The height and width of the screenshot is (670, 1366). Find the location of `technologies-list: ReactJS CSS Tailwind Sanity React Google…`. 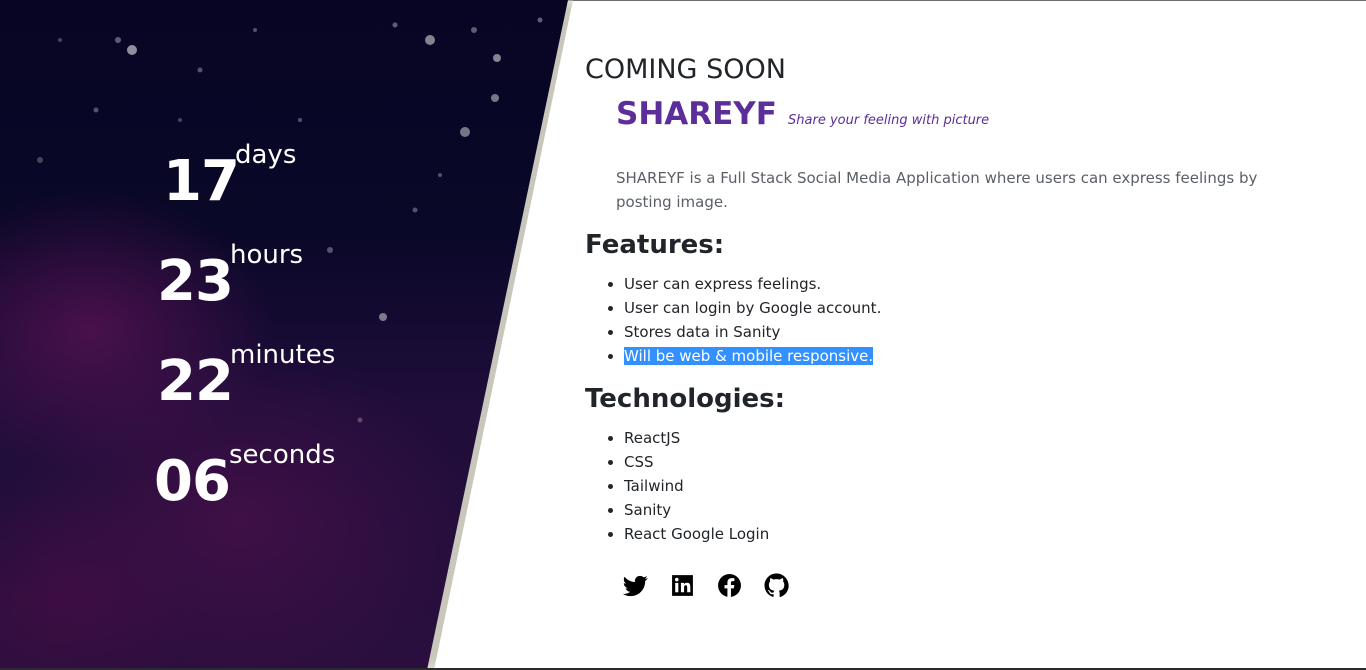

technologies-list: ReactJS CSS Tailwind Sanity React Google… is located at coordinates (677, 486).